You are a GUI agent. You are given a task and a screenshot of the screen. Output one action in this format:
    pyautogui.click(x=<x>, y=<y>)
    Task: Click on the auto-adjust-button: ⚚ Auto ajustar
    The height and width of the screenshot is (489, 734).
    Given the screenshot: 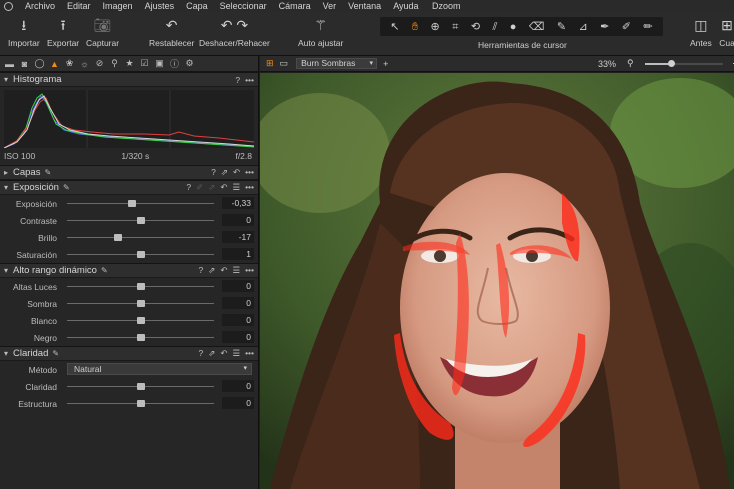 What is the action you would take?
    pyautogui.click(x=320, y=32)
    